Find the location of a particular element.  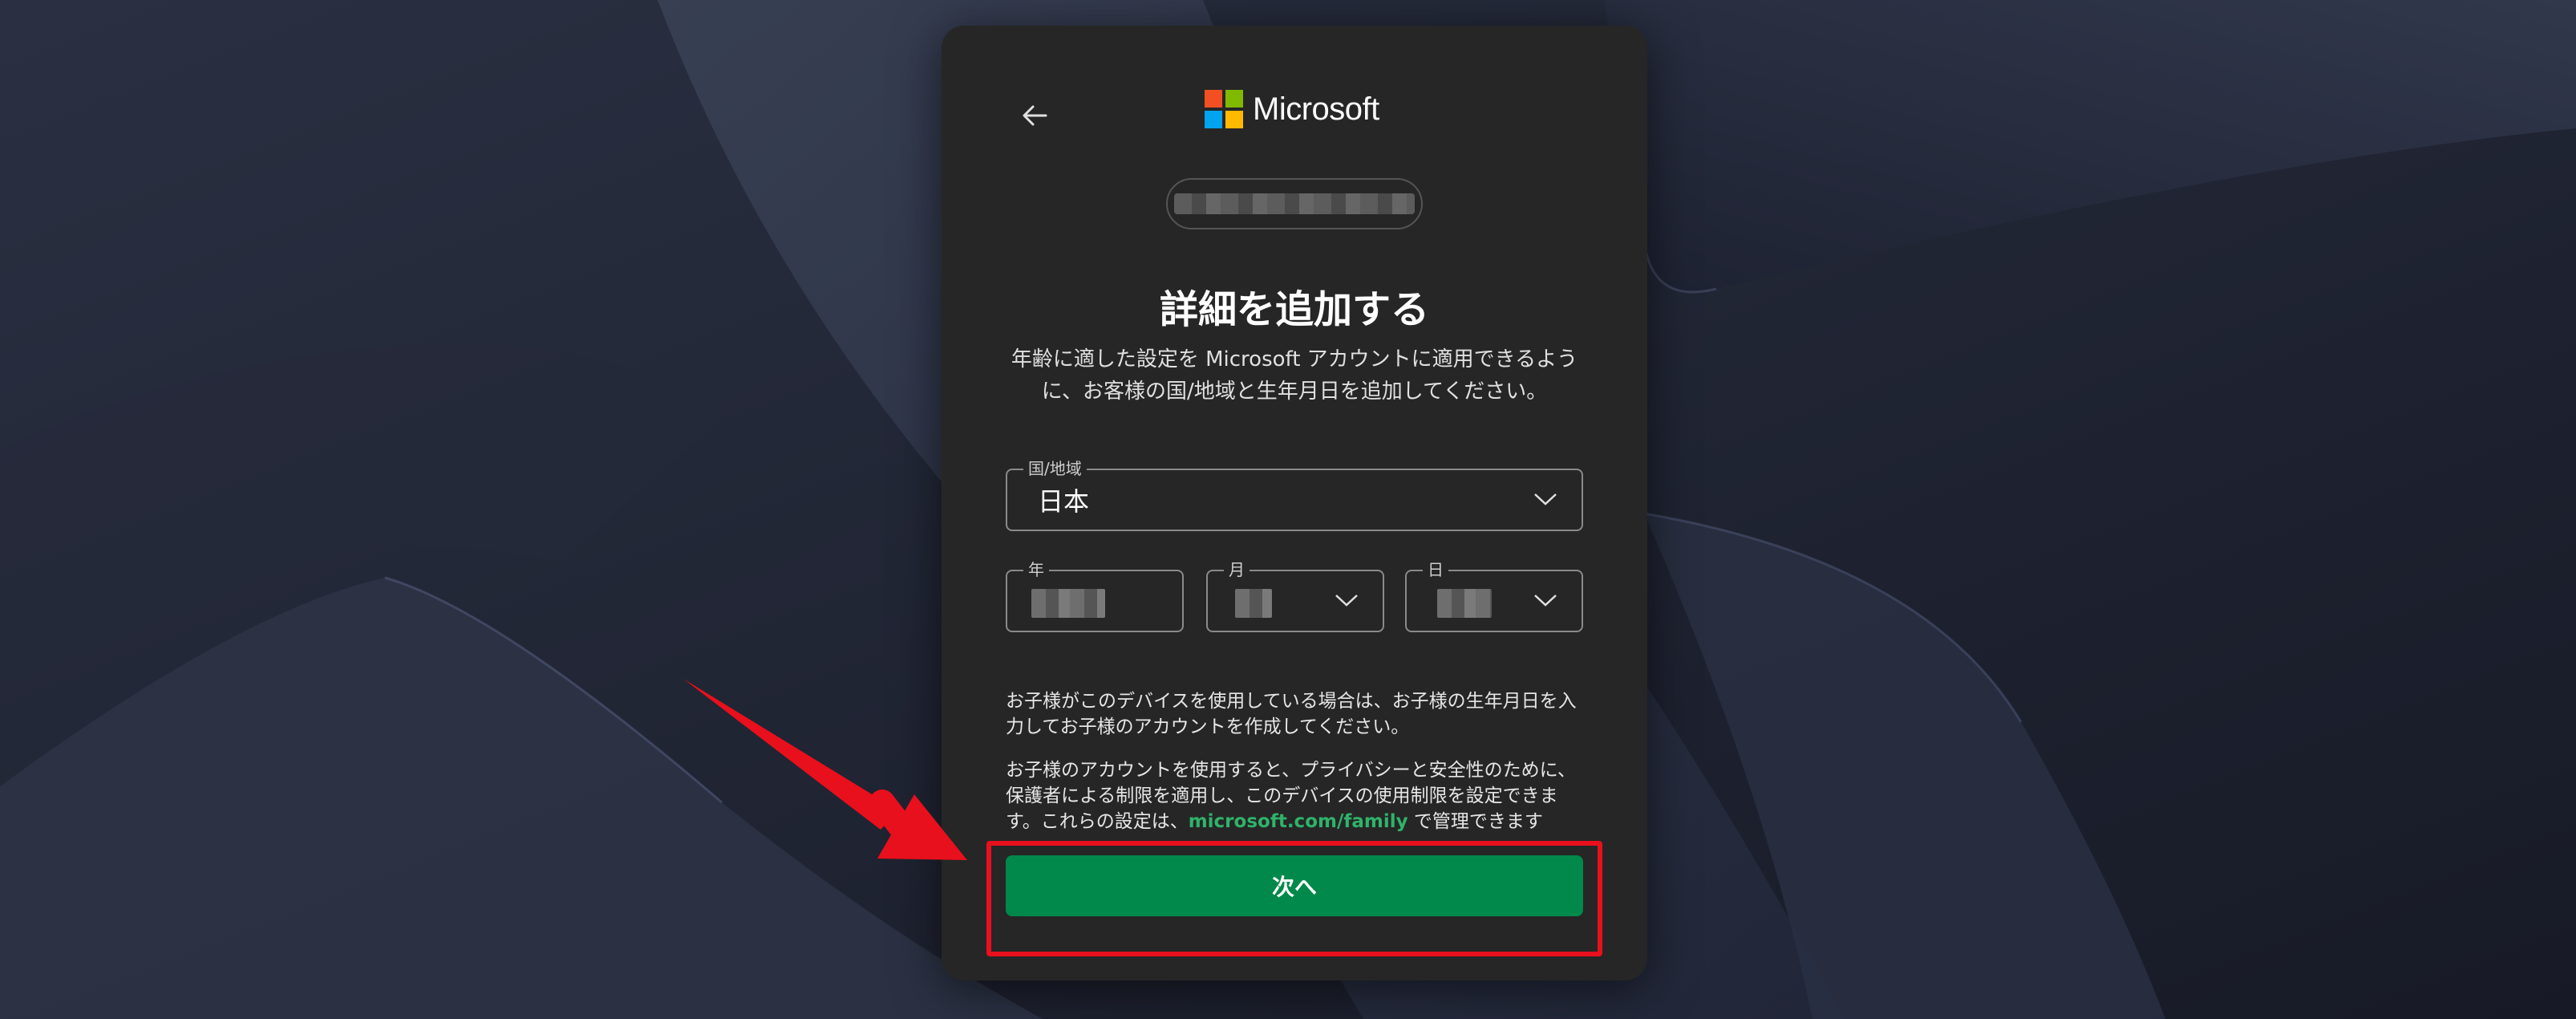

country-label: 国/地域 is located at coordinates (1055, 468).